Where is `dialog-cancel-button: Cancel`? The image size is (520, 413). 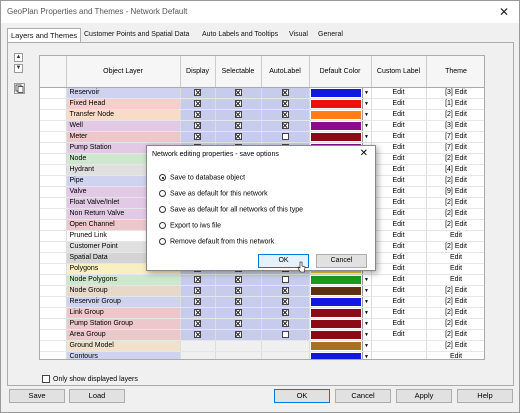
dialog-cancel-button: Cancel is located at coordinates (341, 261).